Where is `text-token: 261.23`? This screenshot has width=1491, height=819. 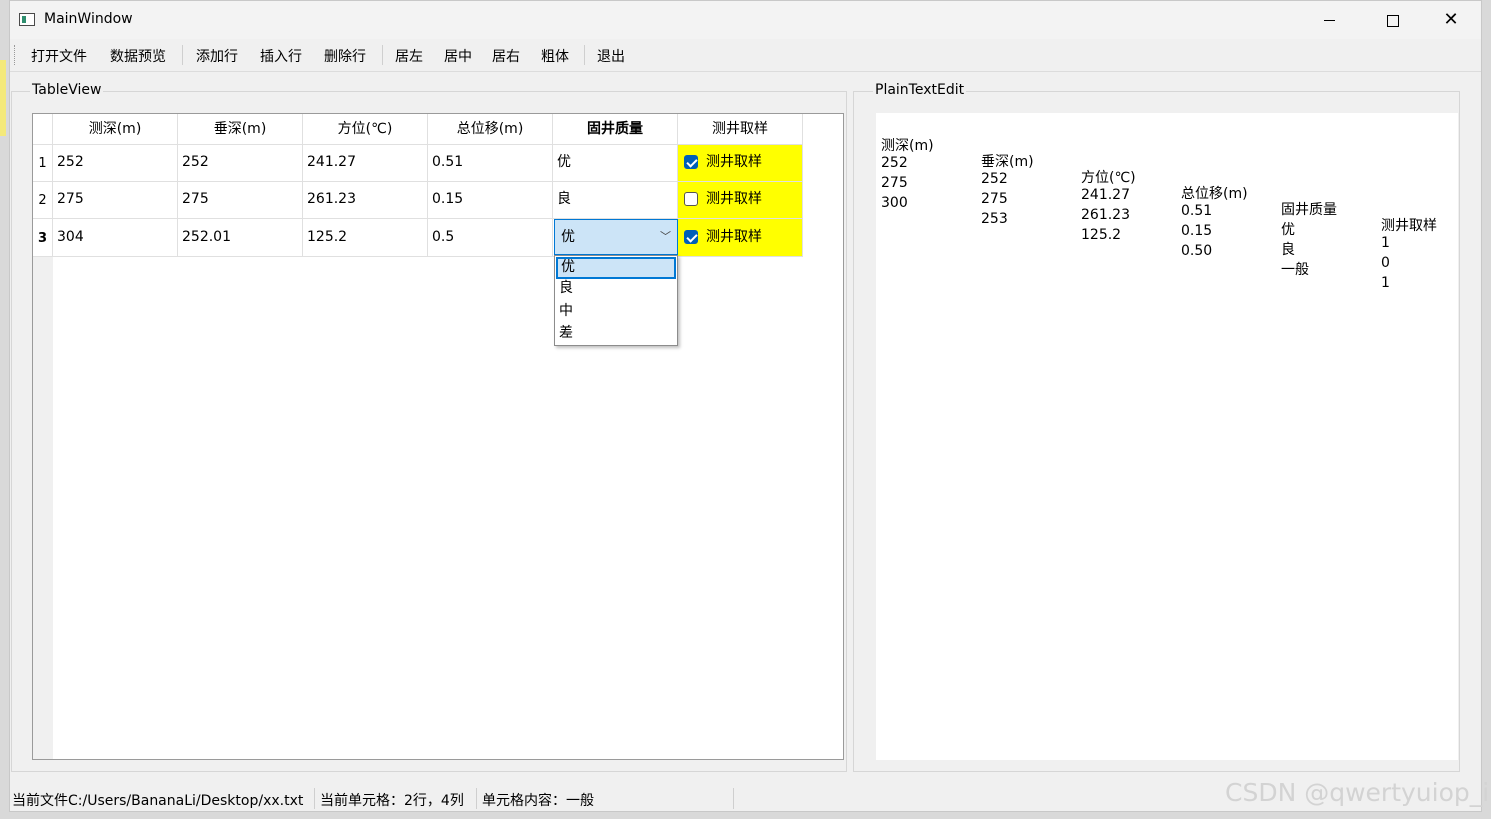 text-token: 261.23 is located at coordinates (1105, 215).